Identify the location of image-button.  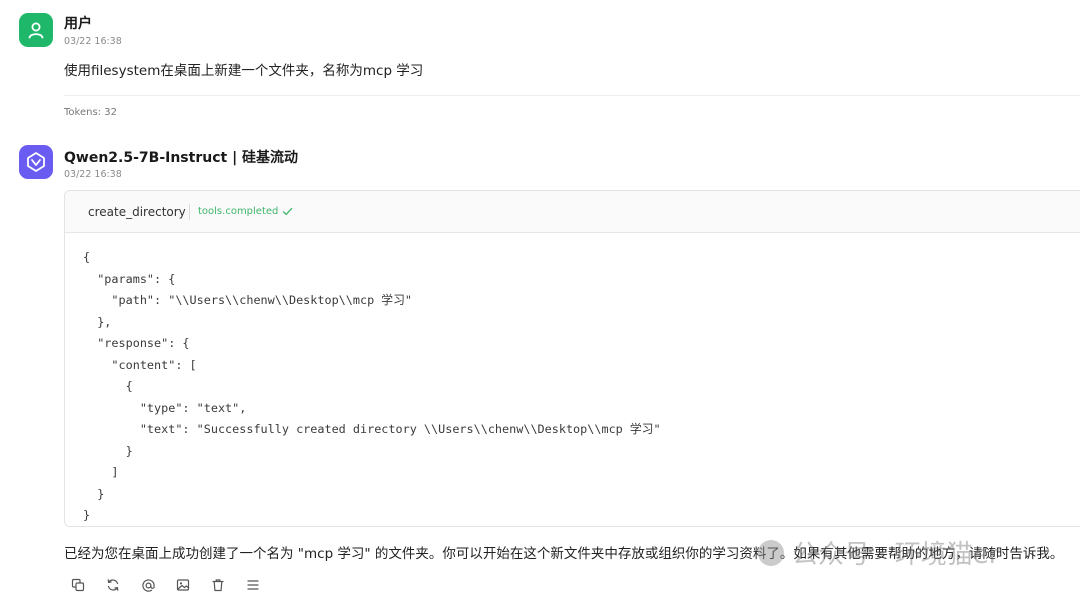
(183, 585).